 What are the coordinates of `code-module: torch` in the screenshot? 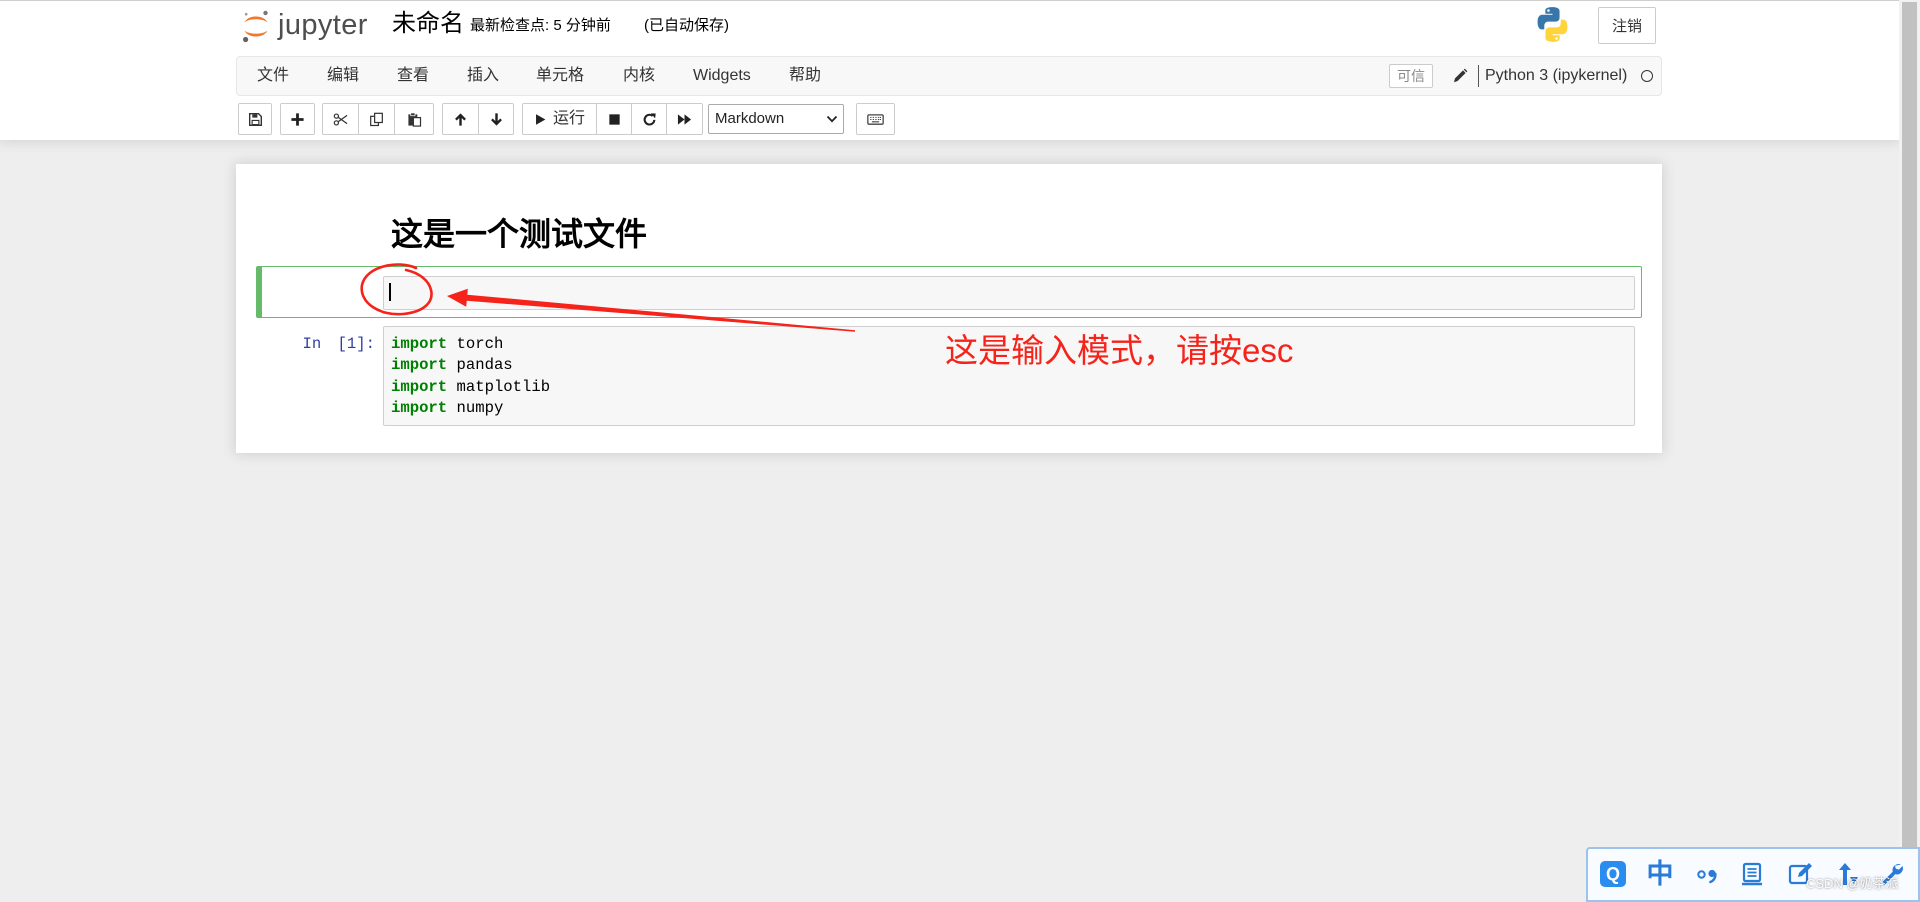 It's located at (480, 344).